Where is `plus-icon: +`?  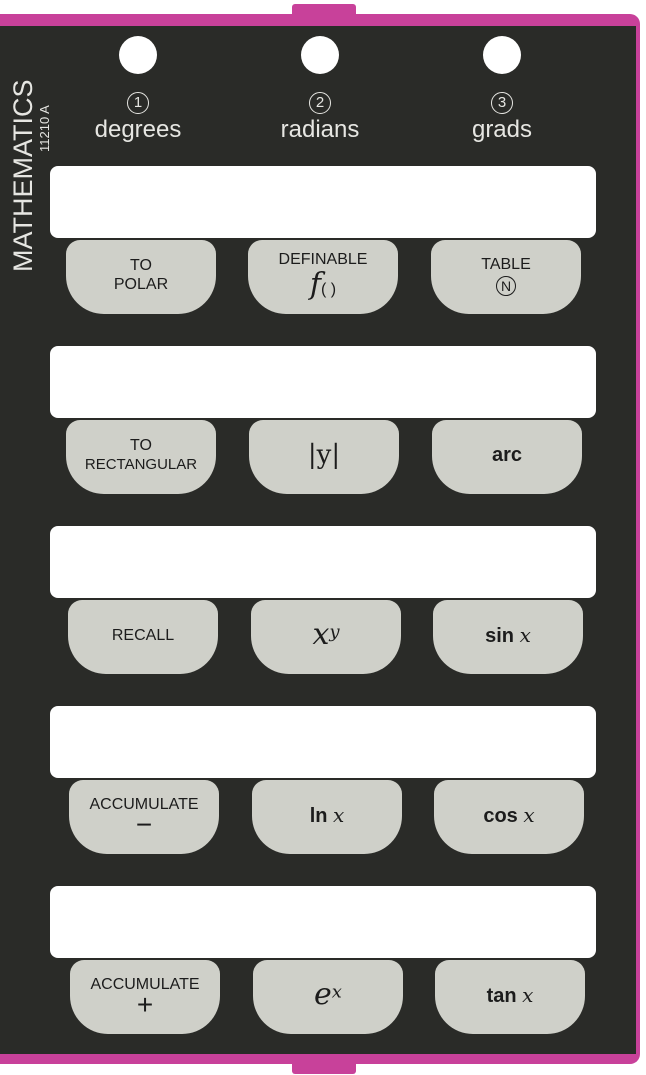
plus-icon: + is located at coordinates (145, 1004).